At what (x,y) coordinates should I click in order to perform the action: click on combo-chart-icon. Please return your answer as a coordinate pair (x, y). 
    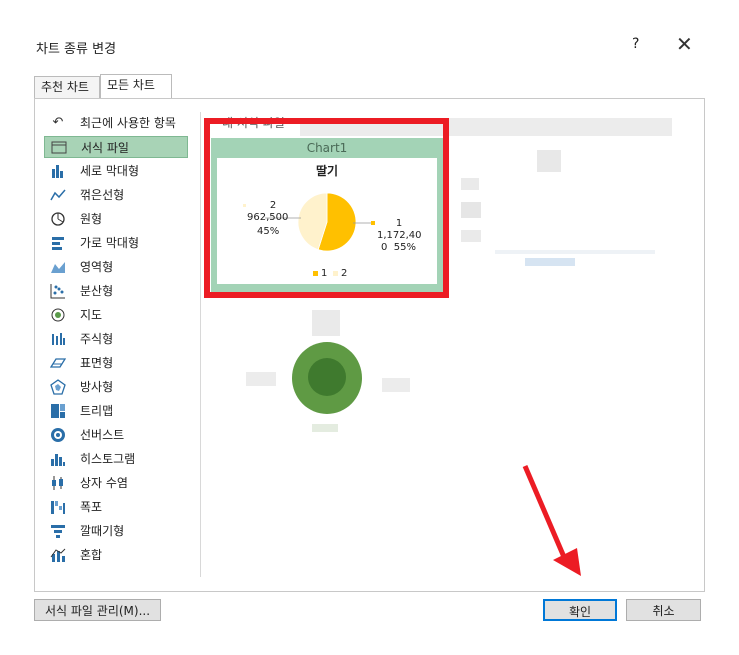
    Looking at the image, I should click on (58, 555).